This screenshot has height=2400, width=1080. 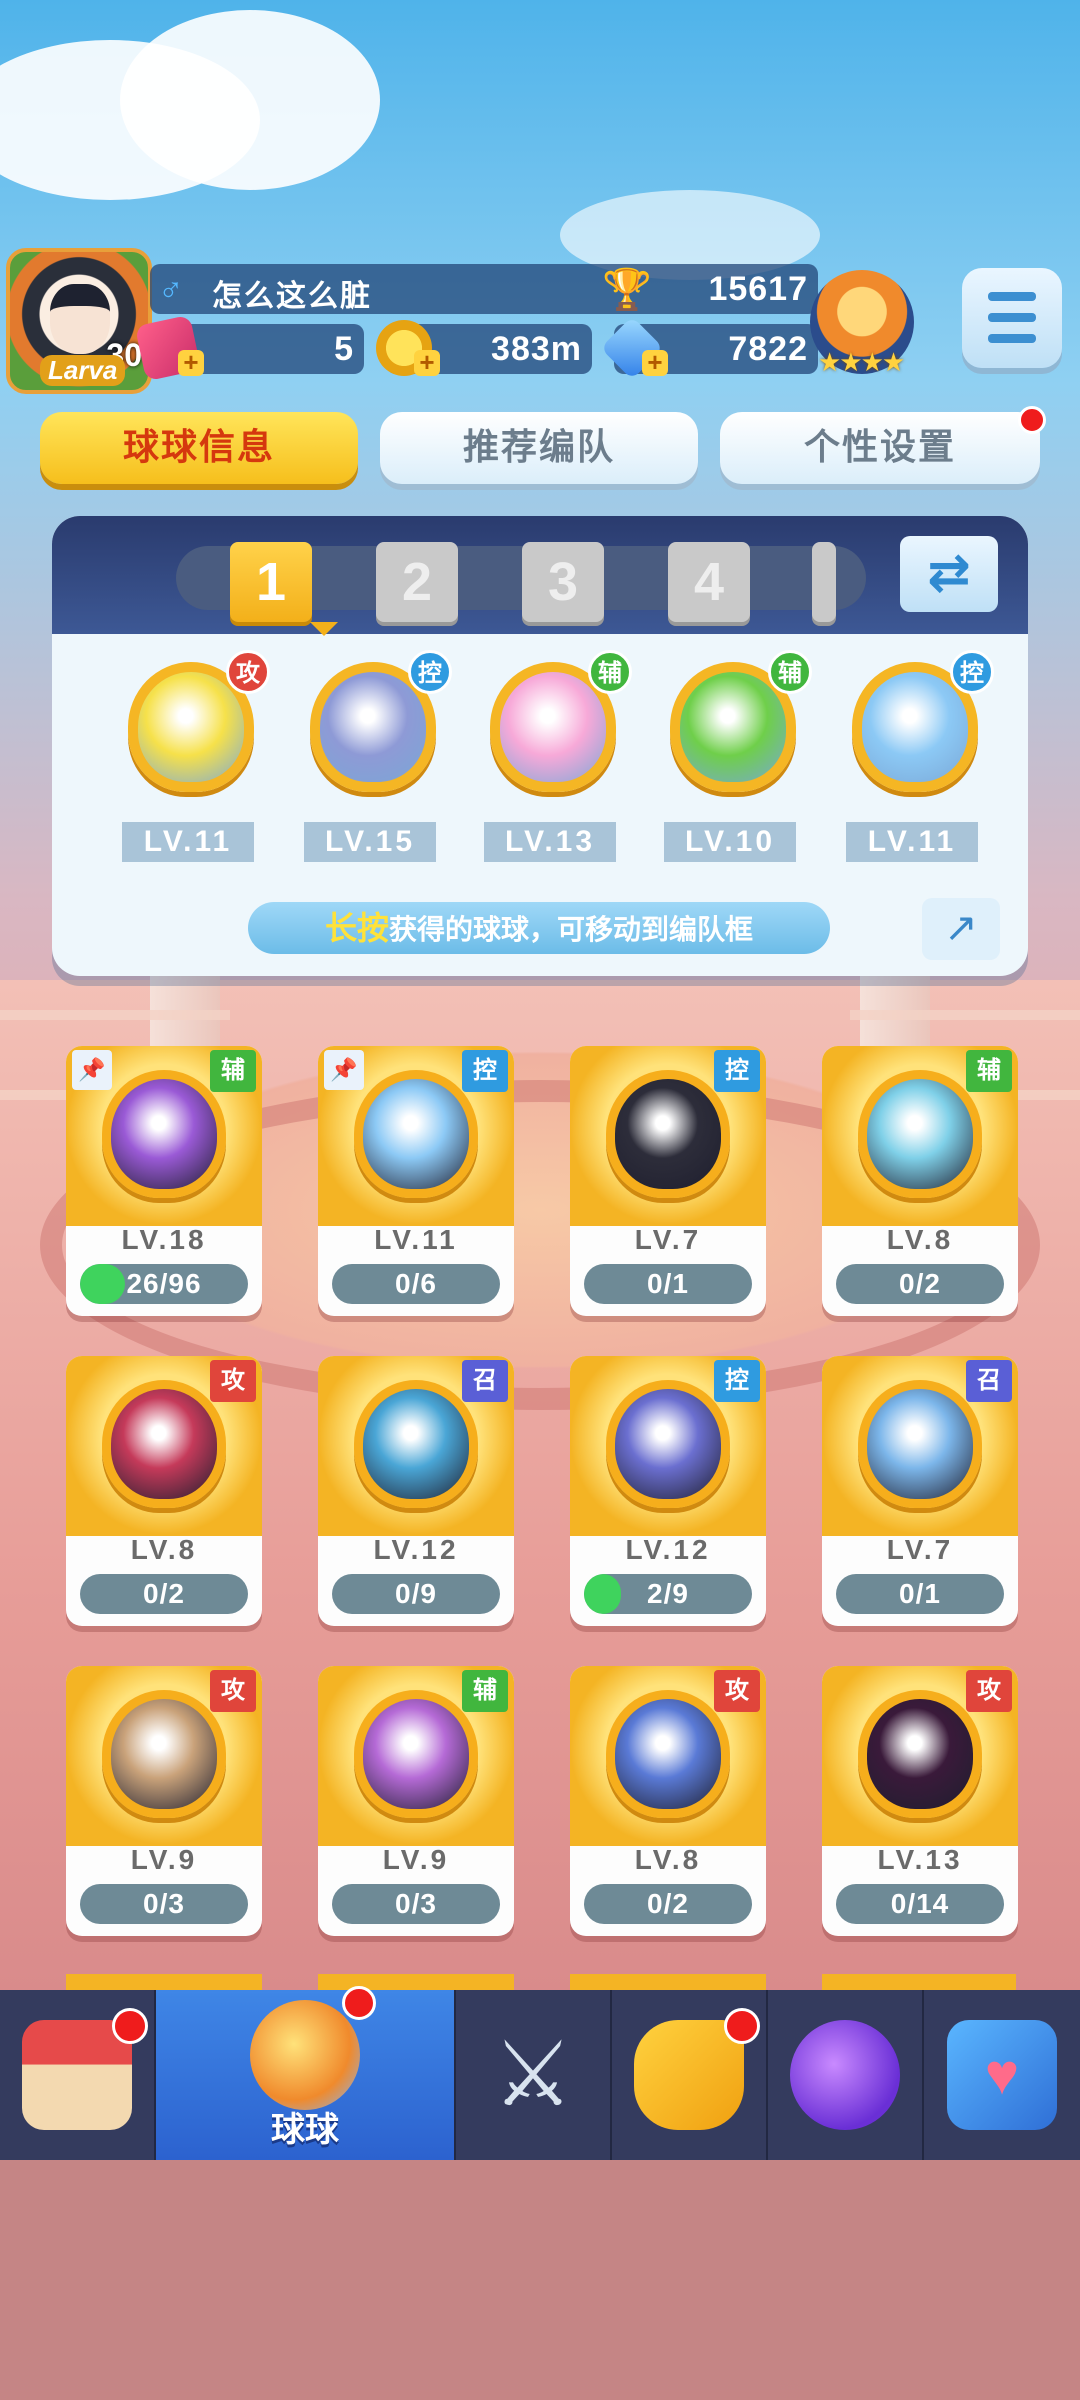 I want to click on progress-text: 2/9, so click(x=668, y=1593).